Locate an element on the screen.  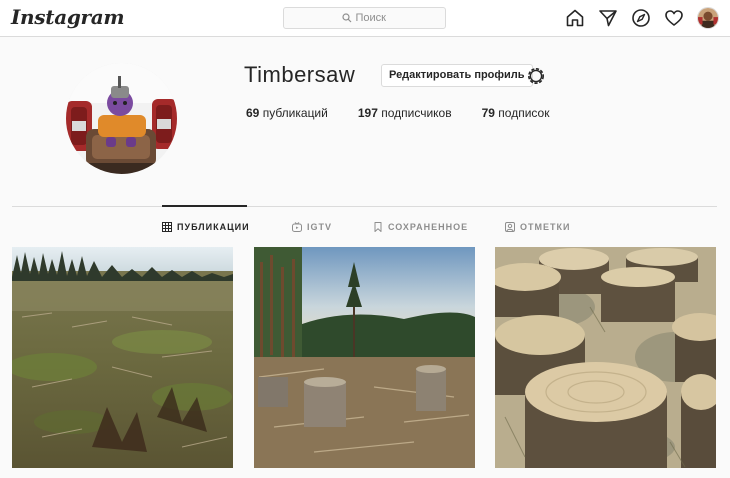
stat-following-label: подписок is located at coordinates (524, 113).